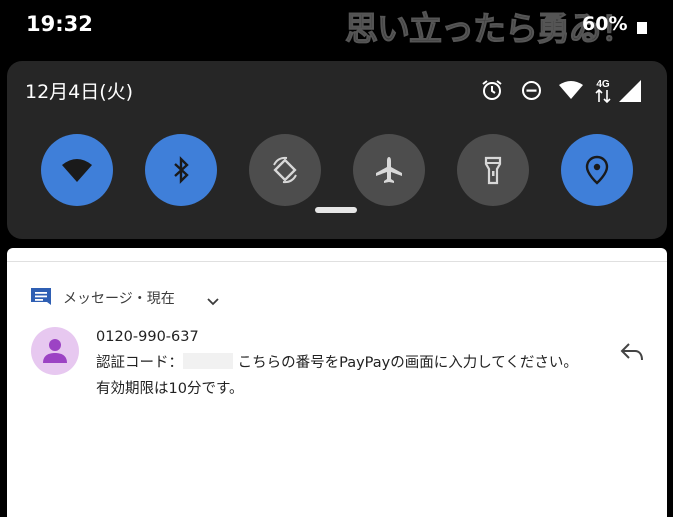 The image size is (673, 517). I want to click on quick-tiles, so click(337, 170).